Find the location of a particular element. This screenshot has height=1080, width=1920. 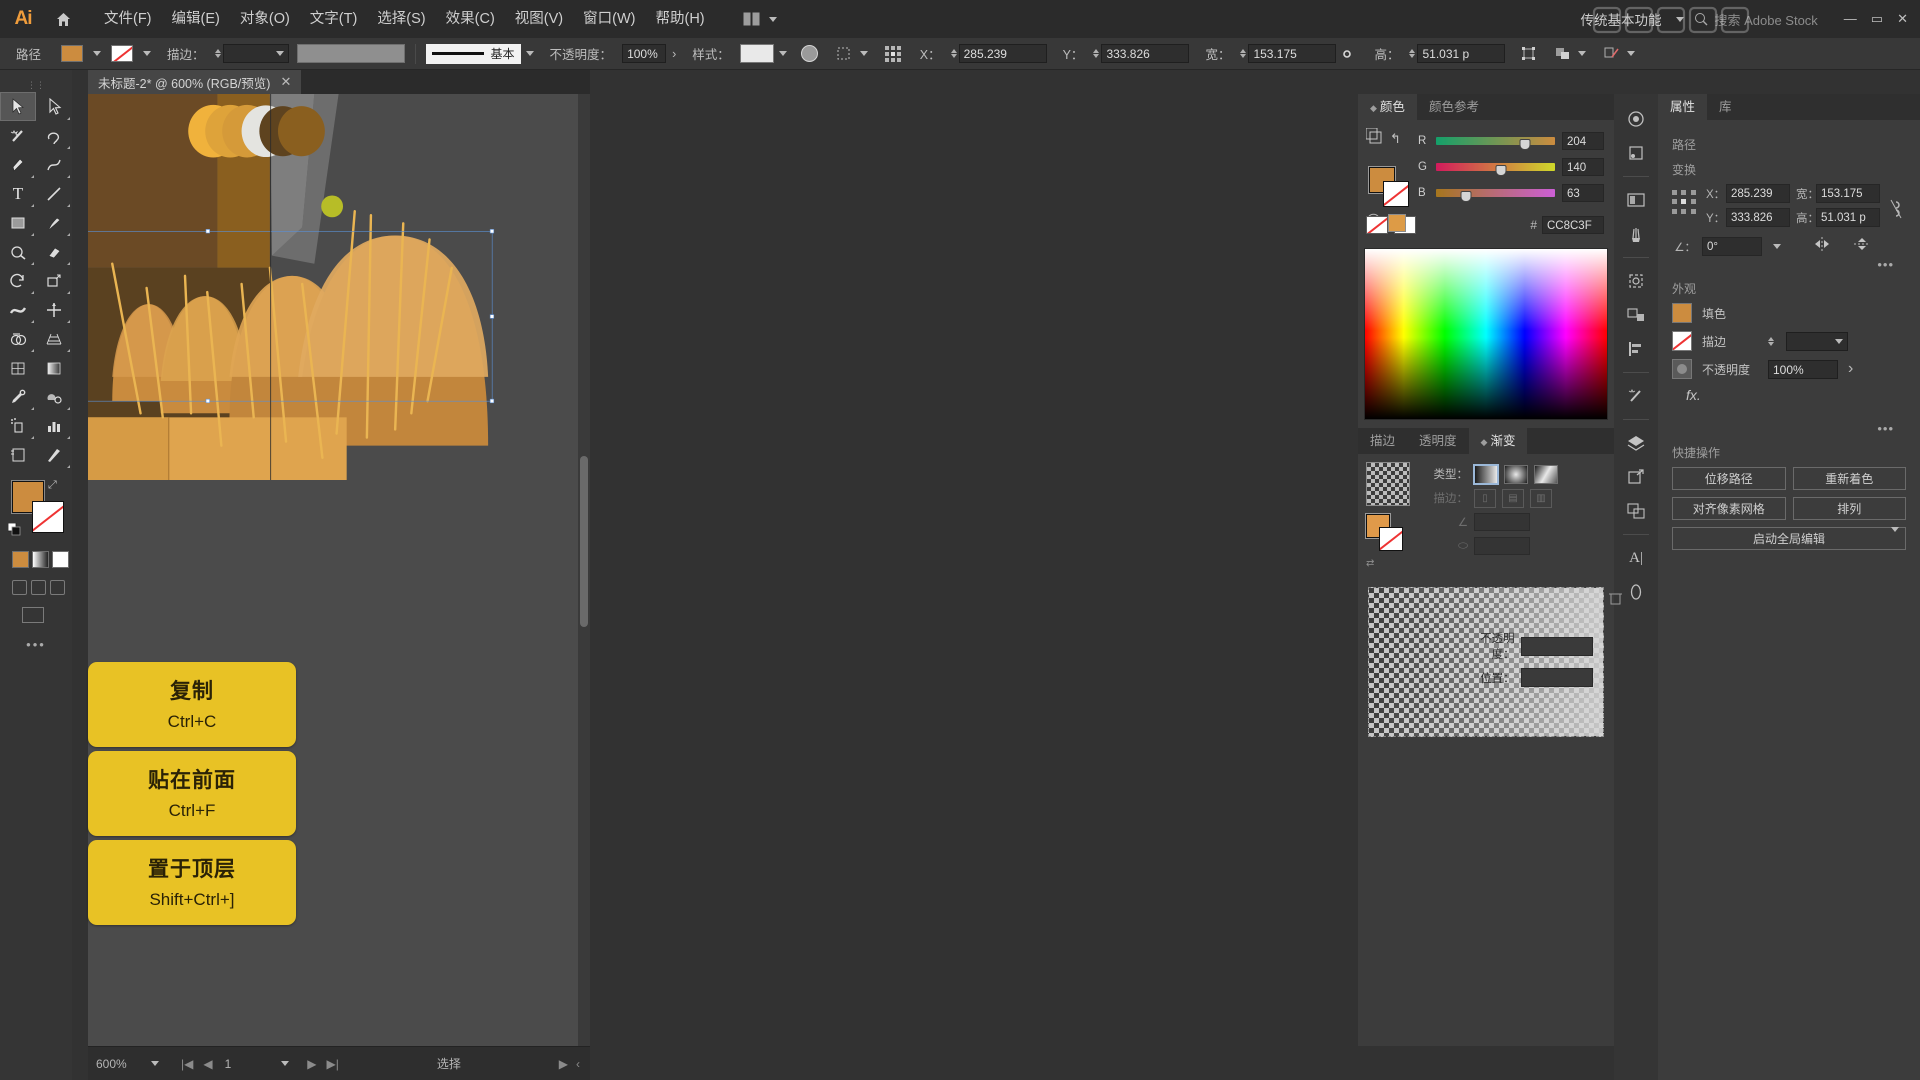

symbol-sprayer-tool is located at coordinates (18, 425).